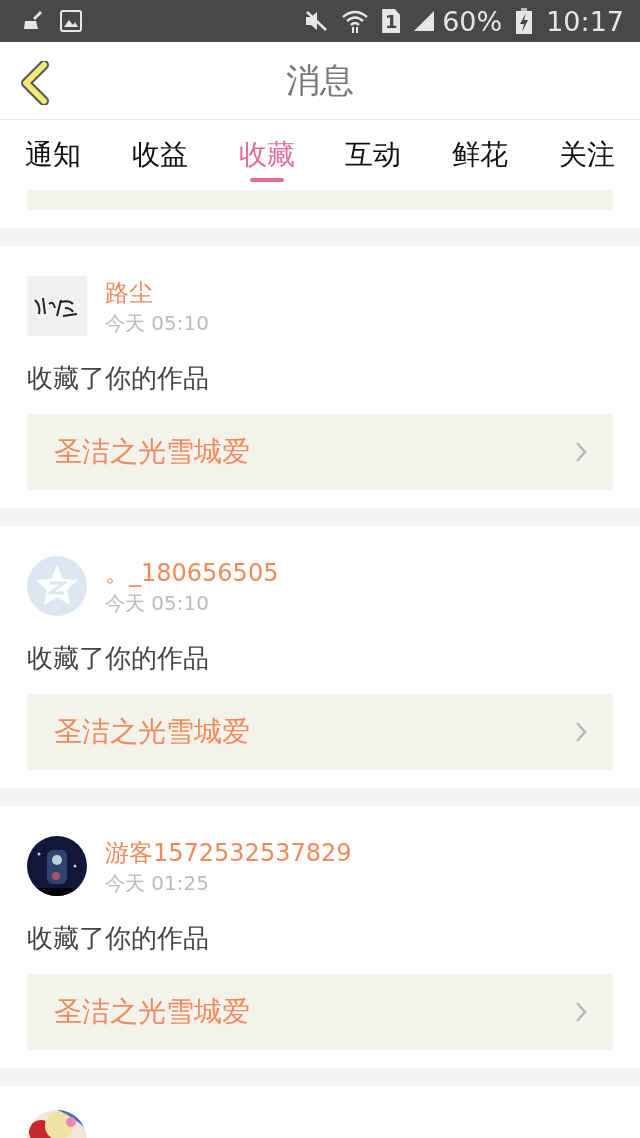  I want to click on image-icon, so click(71, 21).